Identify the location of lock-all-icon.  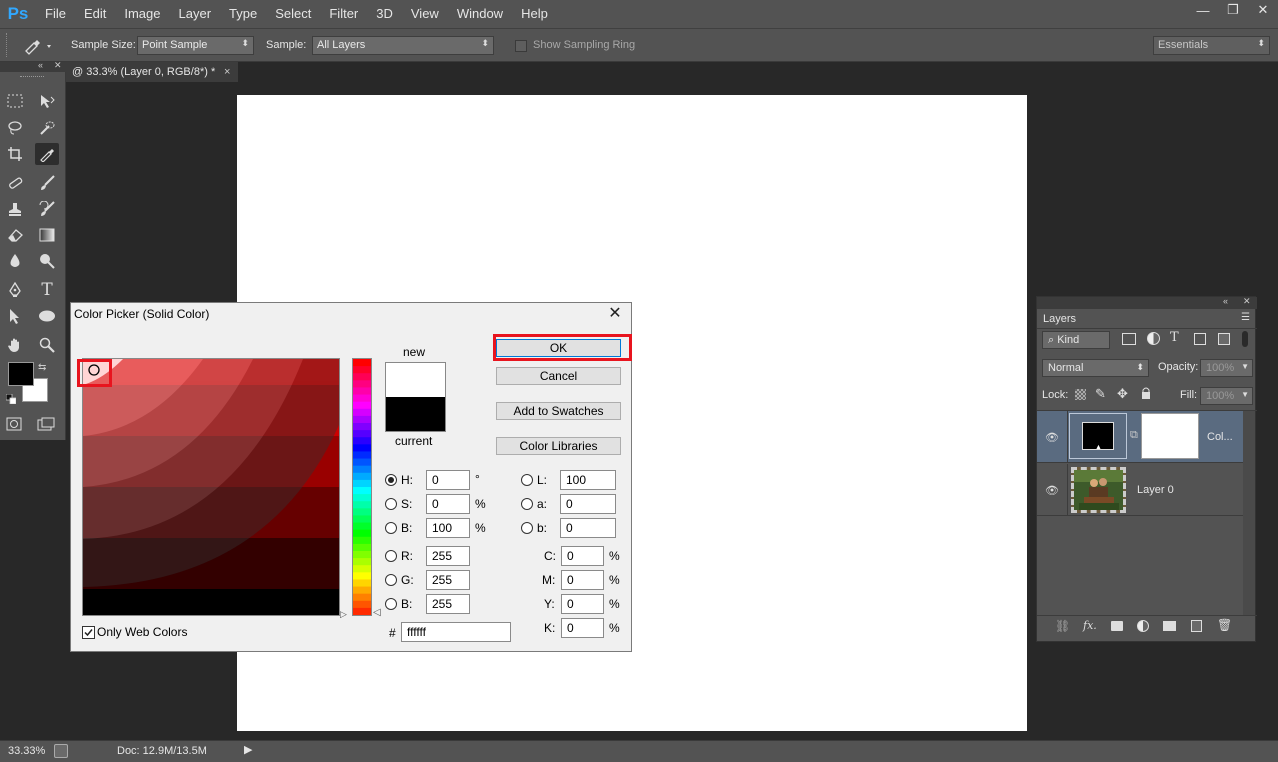
(1146, 393).